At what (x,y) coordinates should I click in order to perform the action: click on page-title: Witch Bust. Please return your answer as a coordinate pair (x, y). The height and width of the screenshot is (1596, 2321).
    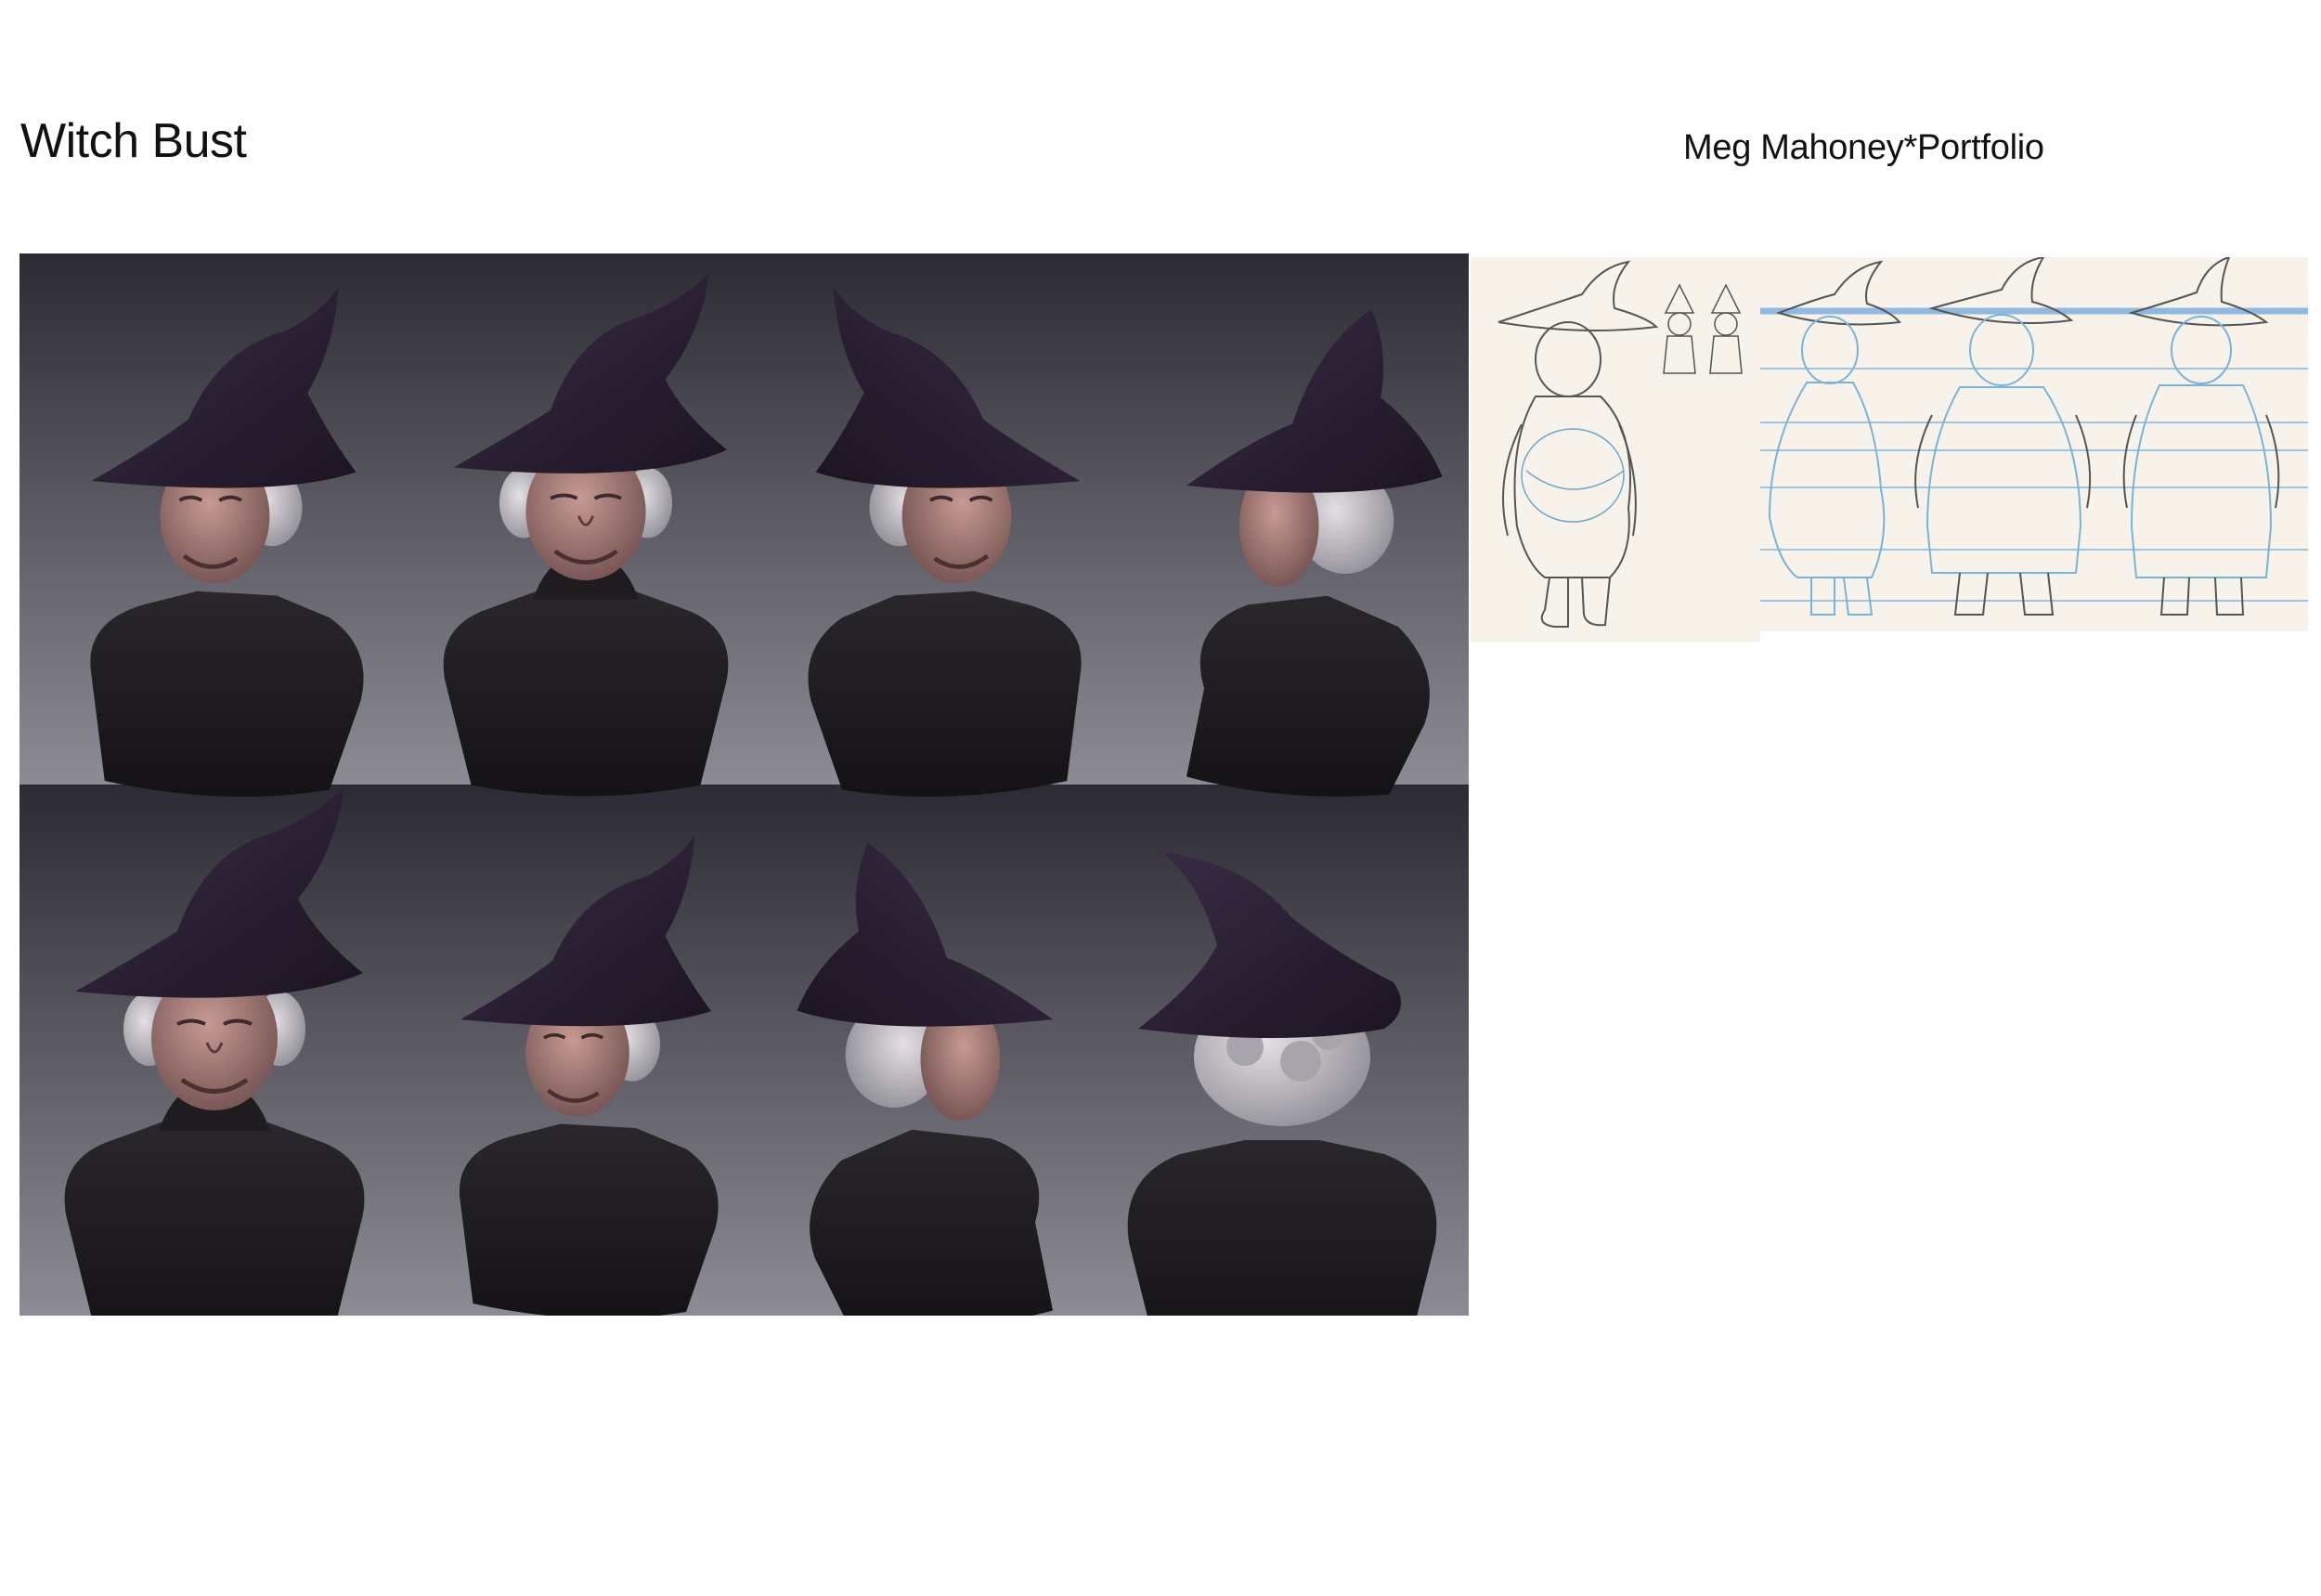
    Looking at the image, I should click on (133, 141).